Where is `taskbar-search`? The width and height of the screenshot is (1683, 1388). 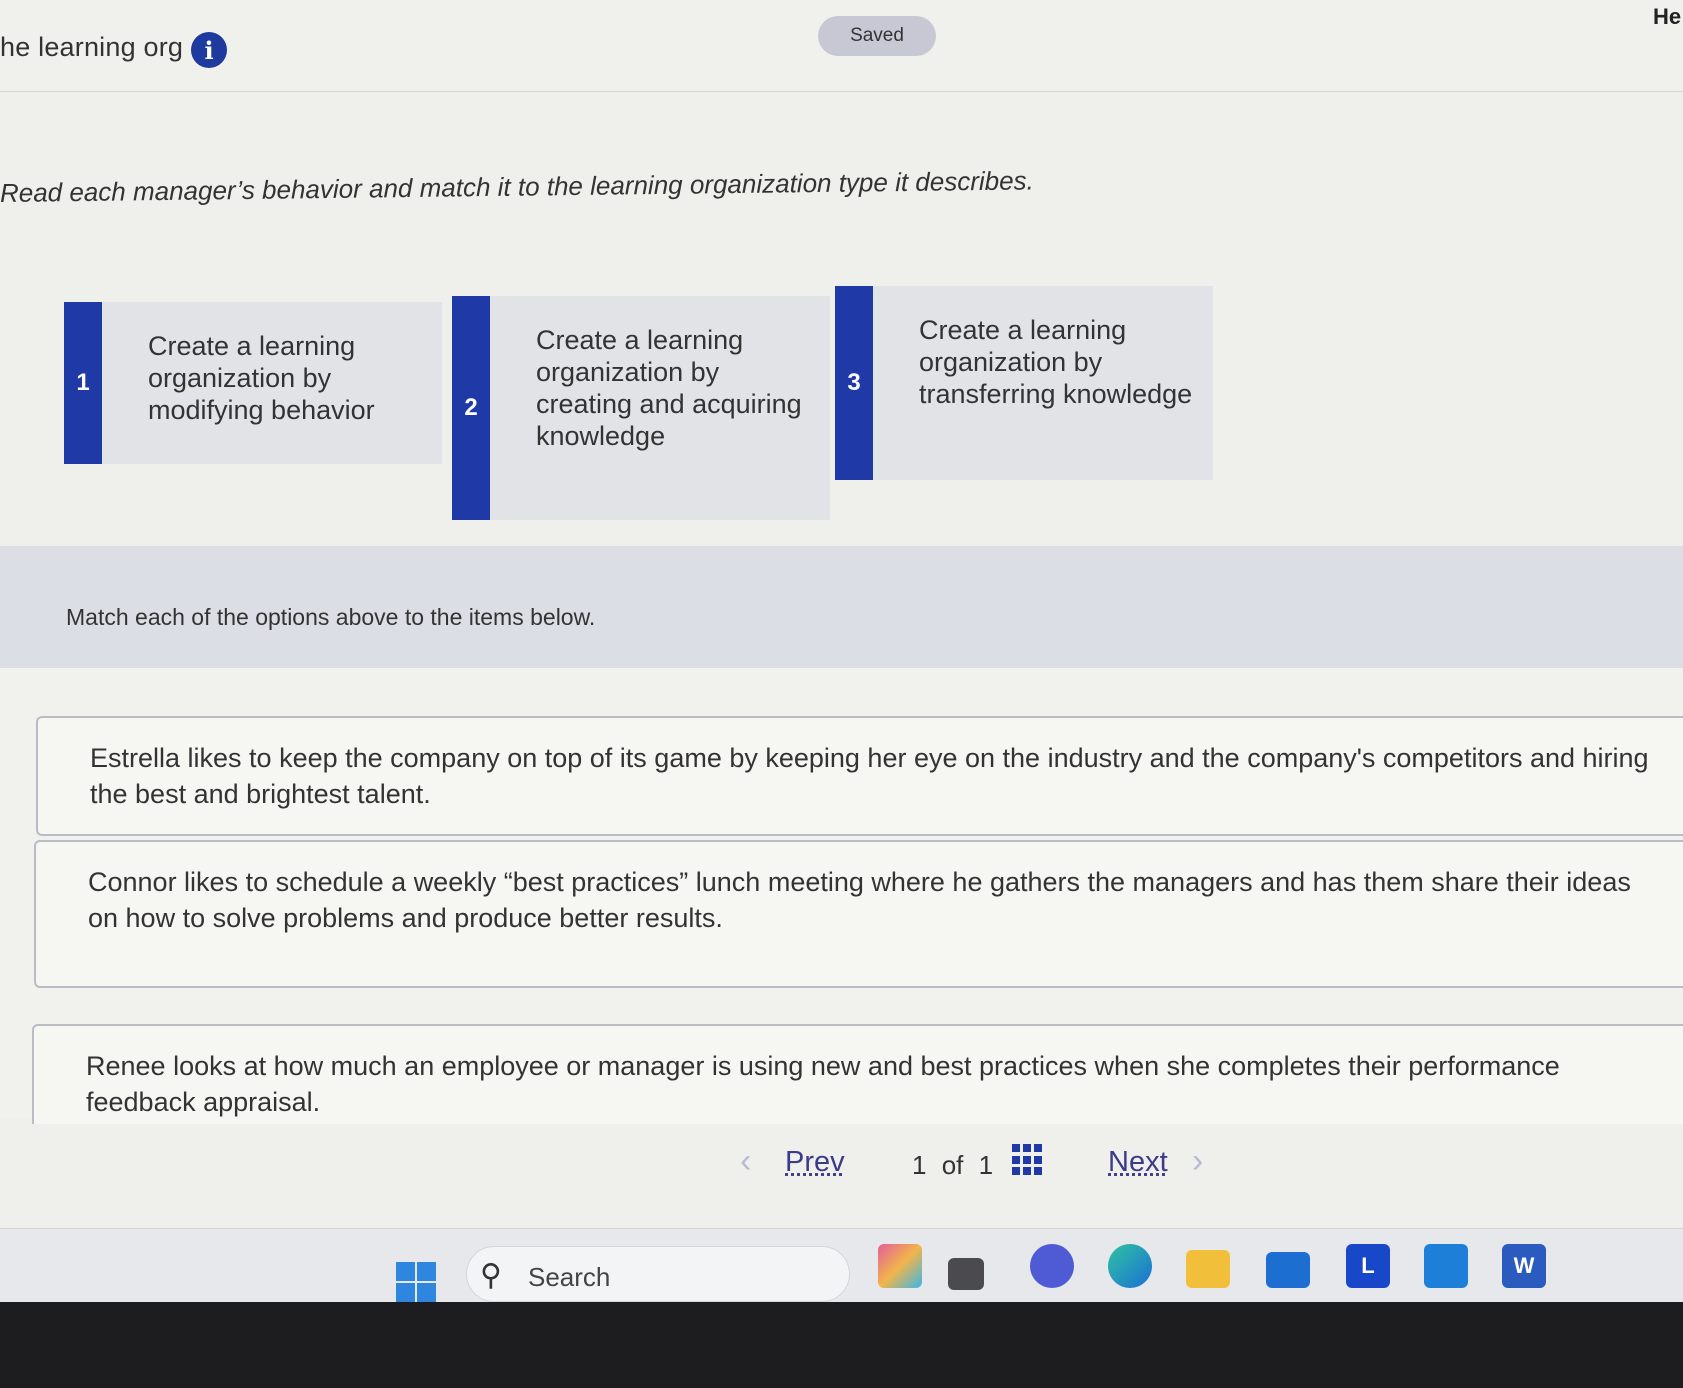
taskbar-search is located at coordinates (658, 1274).